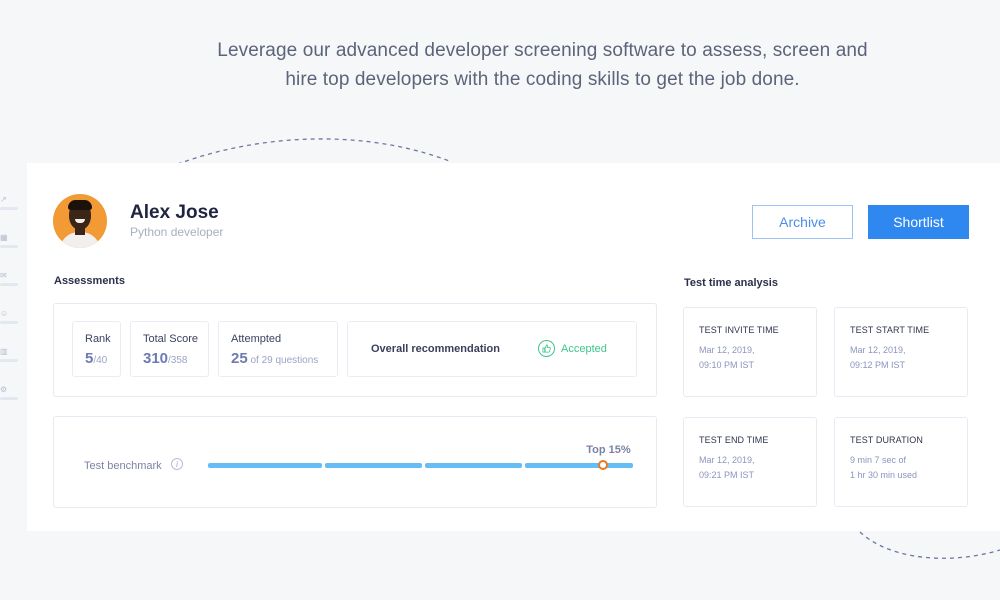 The height and width of the screenshot is (600, 1000). What do you see at coordinates (177, 232) in the screenshot?
I see `candidate-role: Python developer` at bounding box center [177, 232].